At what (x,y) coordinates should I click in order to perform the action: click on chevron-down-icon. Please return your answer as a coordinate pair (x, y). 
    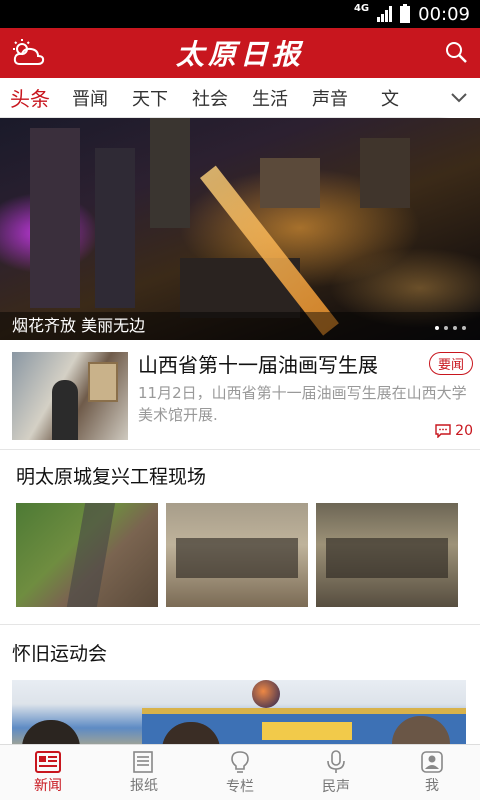
    Looking at the image, I should click on (459, 98).